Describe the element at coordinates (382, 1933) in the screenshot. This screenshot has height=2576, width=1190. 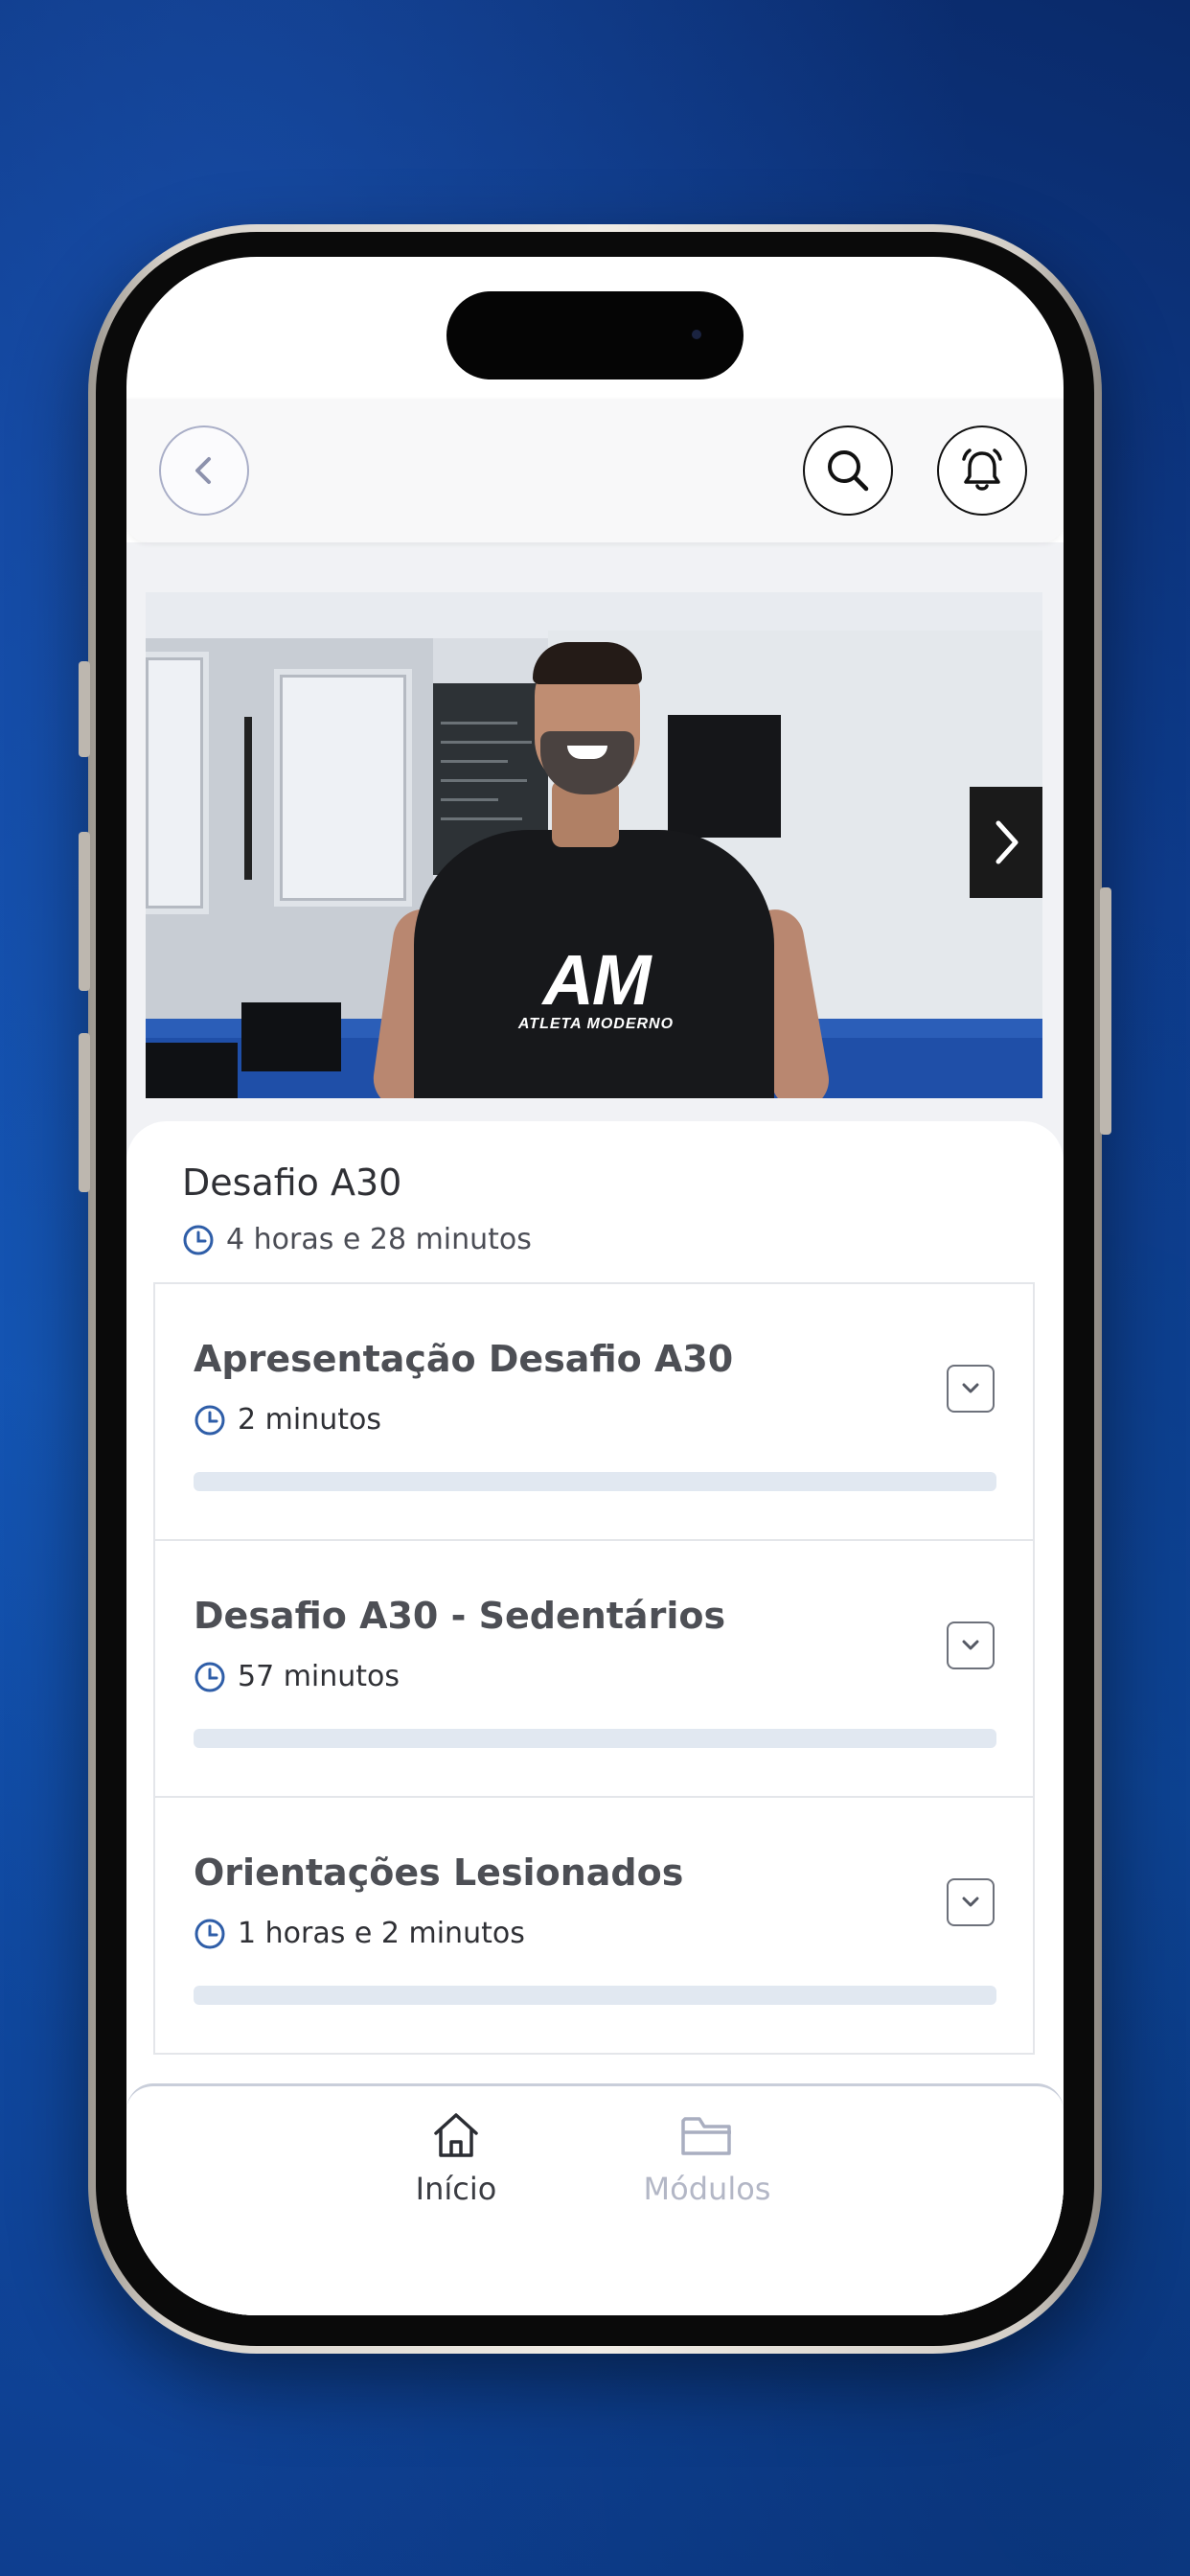
I see `module-duration-text: 1 horas e 2 minutos` at that location.